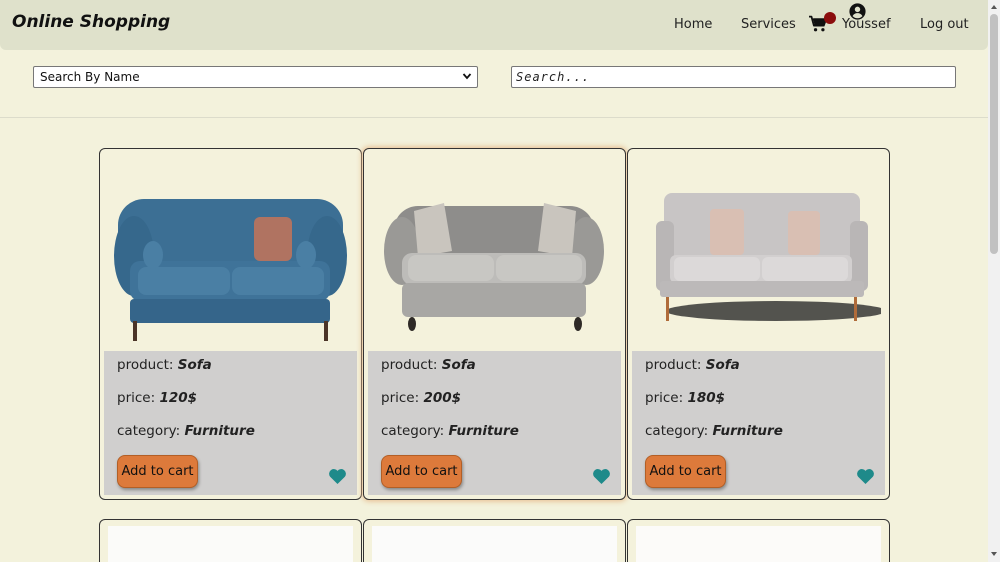 This screenshot has width=1000, height=562. I want to click on divider, so click(494, 117).